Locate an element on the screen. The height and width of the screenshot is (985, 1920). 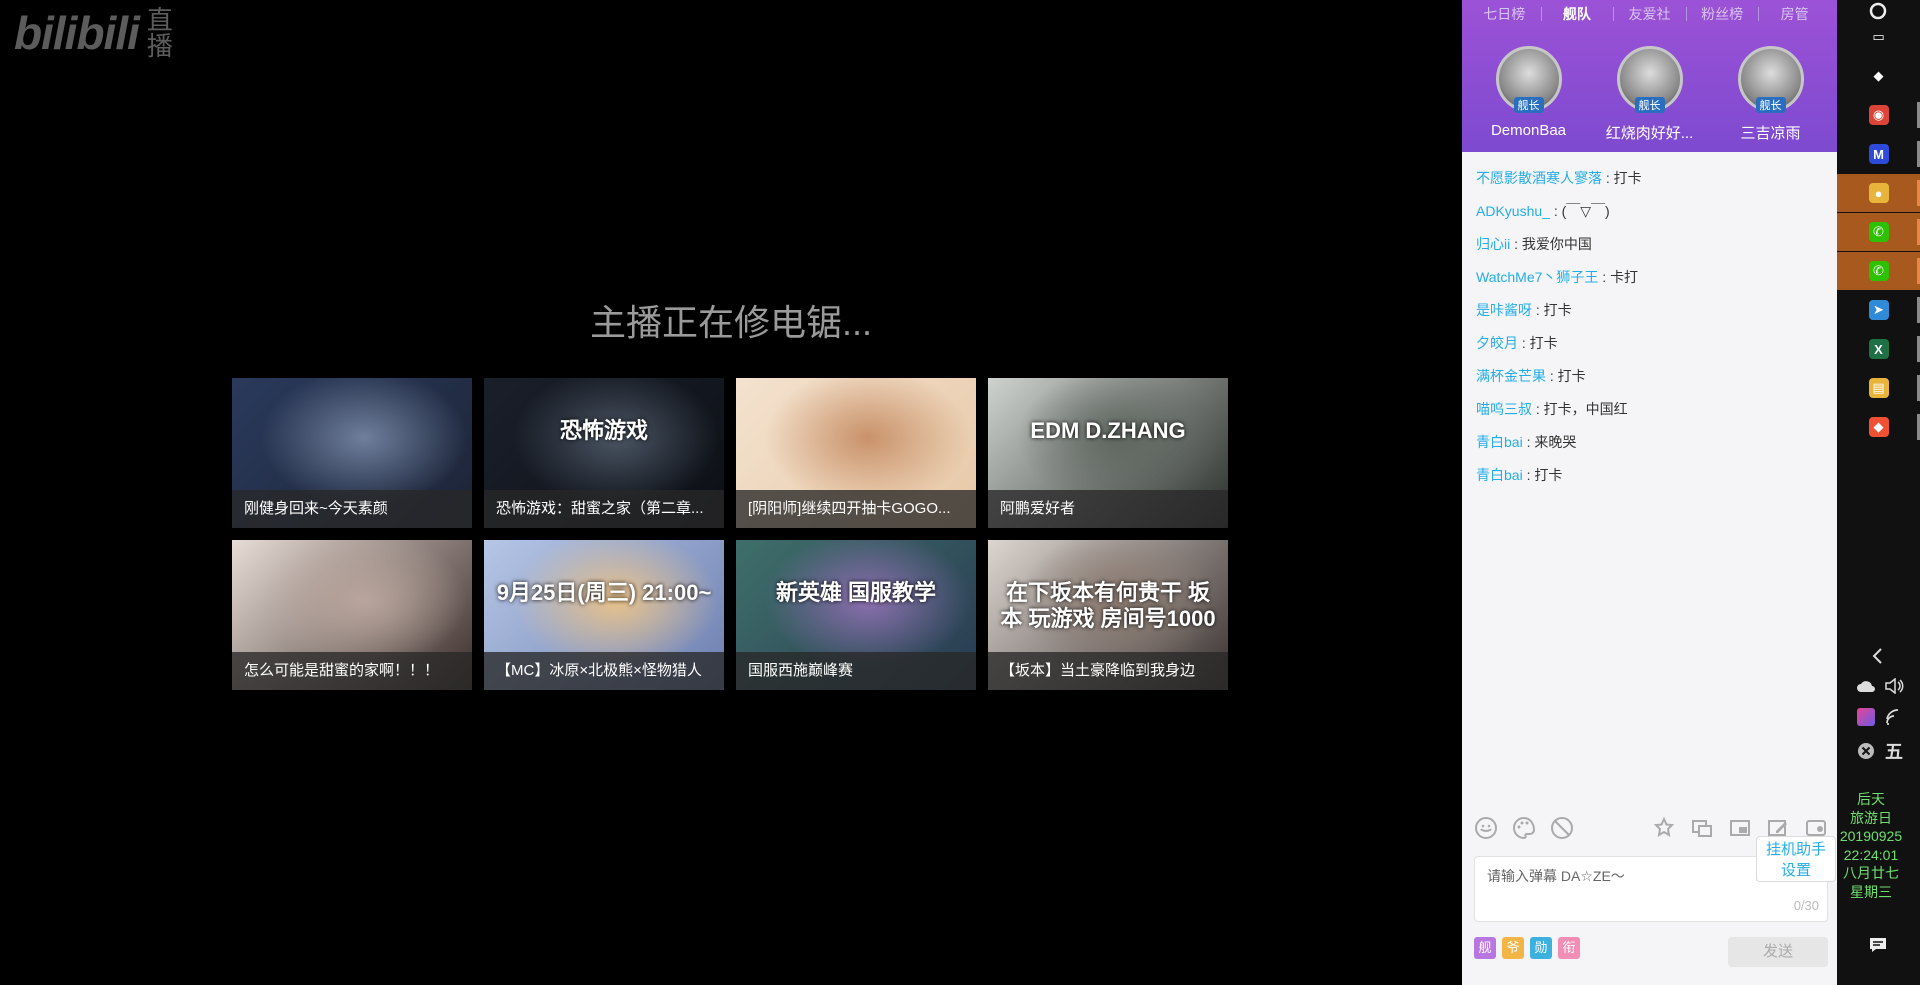
medal-badge: 爷 is located at coordinates (1513, 948).